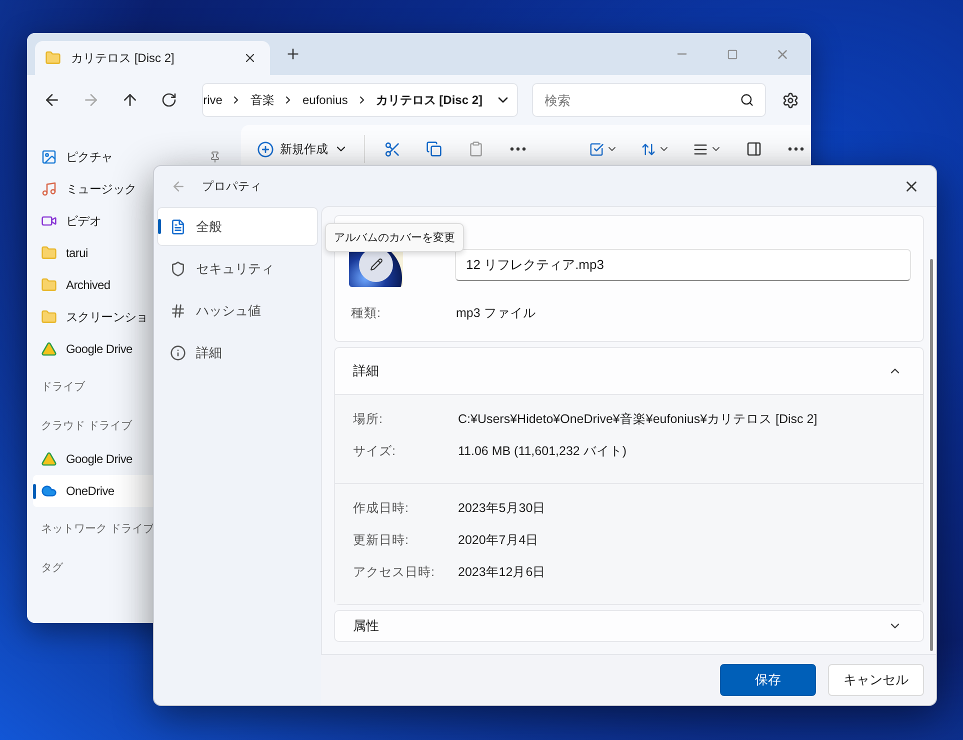  What do you see at coordinates (434, 149) in the screenshot?
I see `copy-icon` at bounding box center [434, 149].